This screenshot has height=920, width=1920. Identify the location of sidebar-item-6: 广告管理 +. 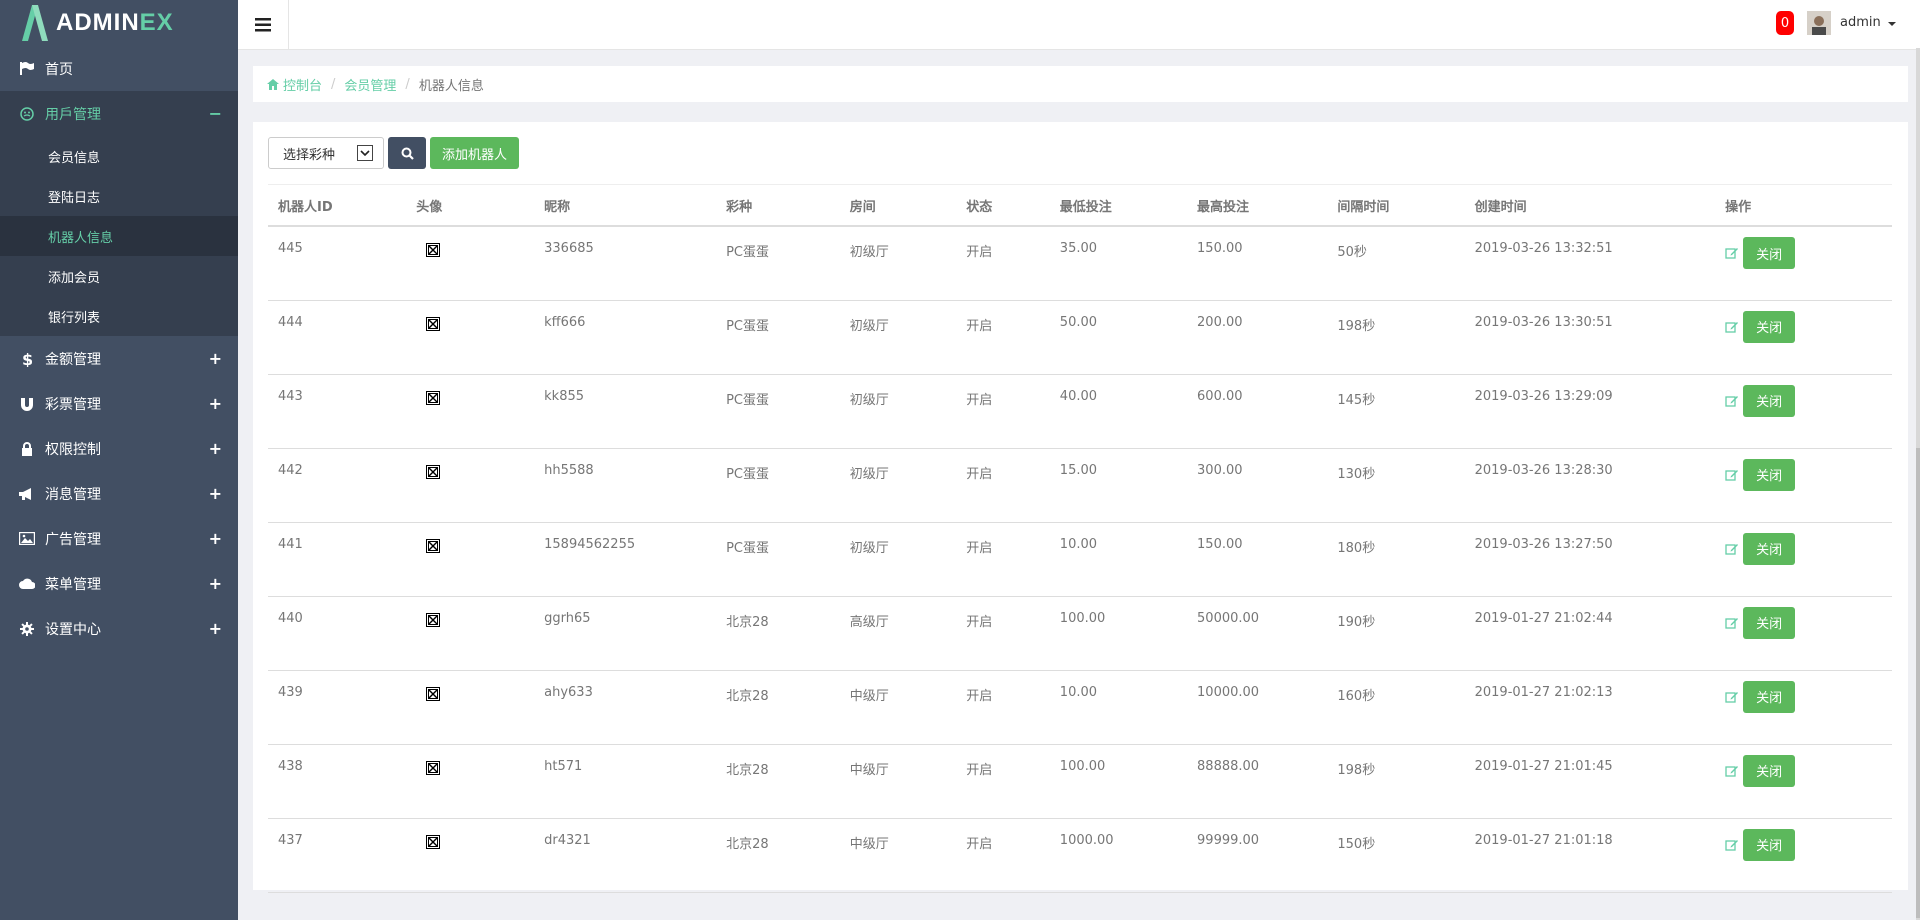
(119, 538).